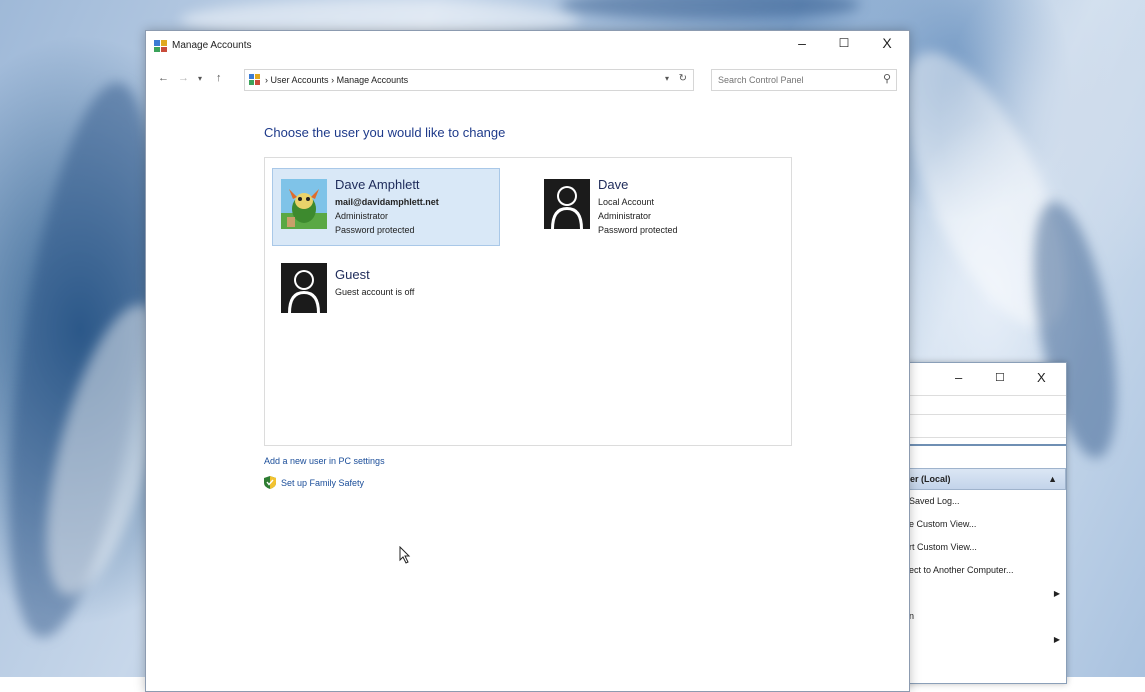 The image size is (1145, 692). I want to click on recent-locations-icon: ▾, so click(200, 78).